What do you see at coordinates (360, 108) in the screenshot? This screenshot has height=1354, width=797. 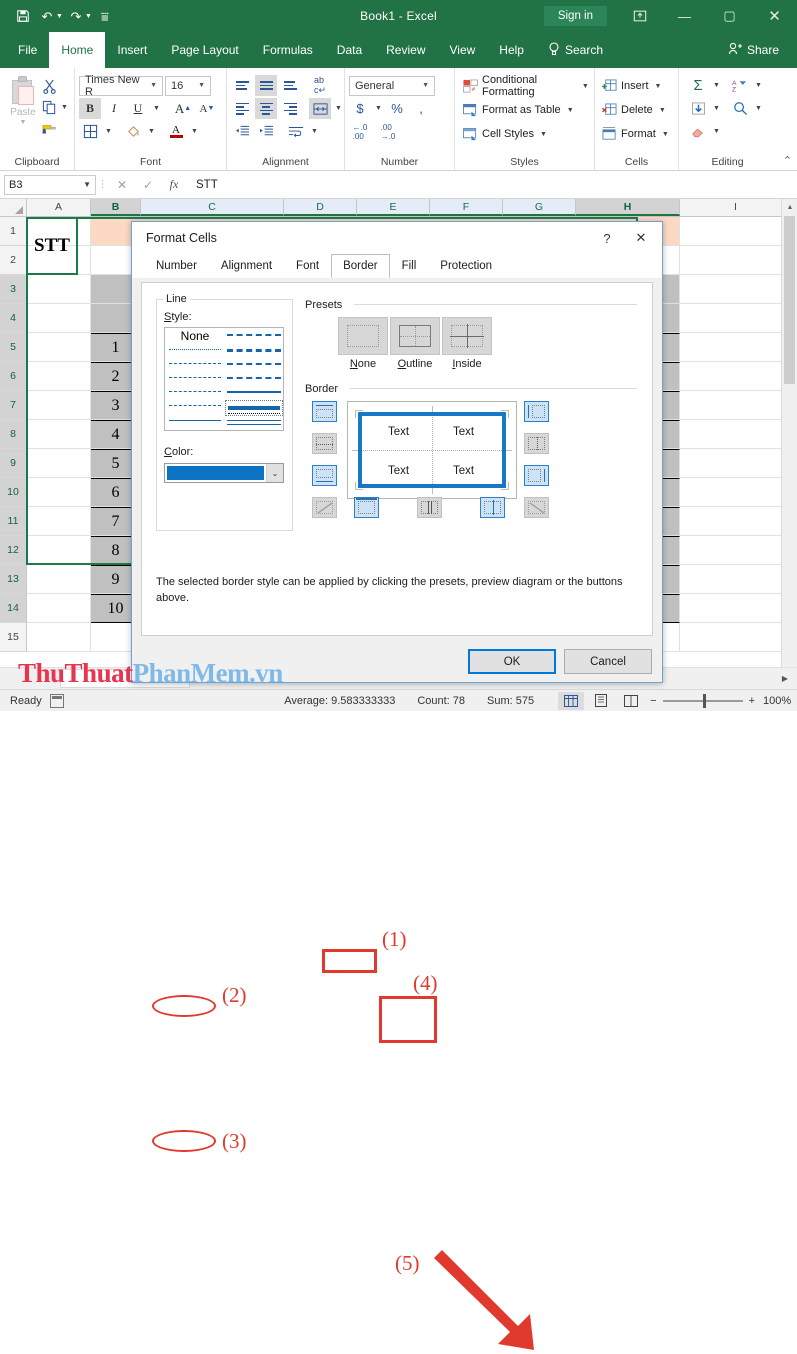 I see `accounting-format-button: $` at bounding box center [360, 108].